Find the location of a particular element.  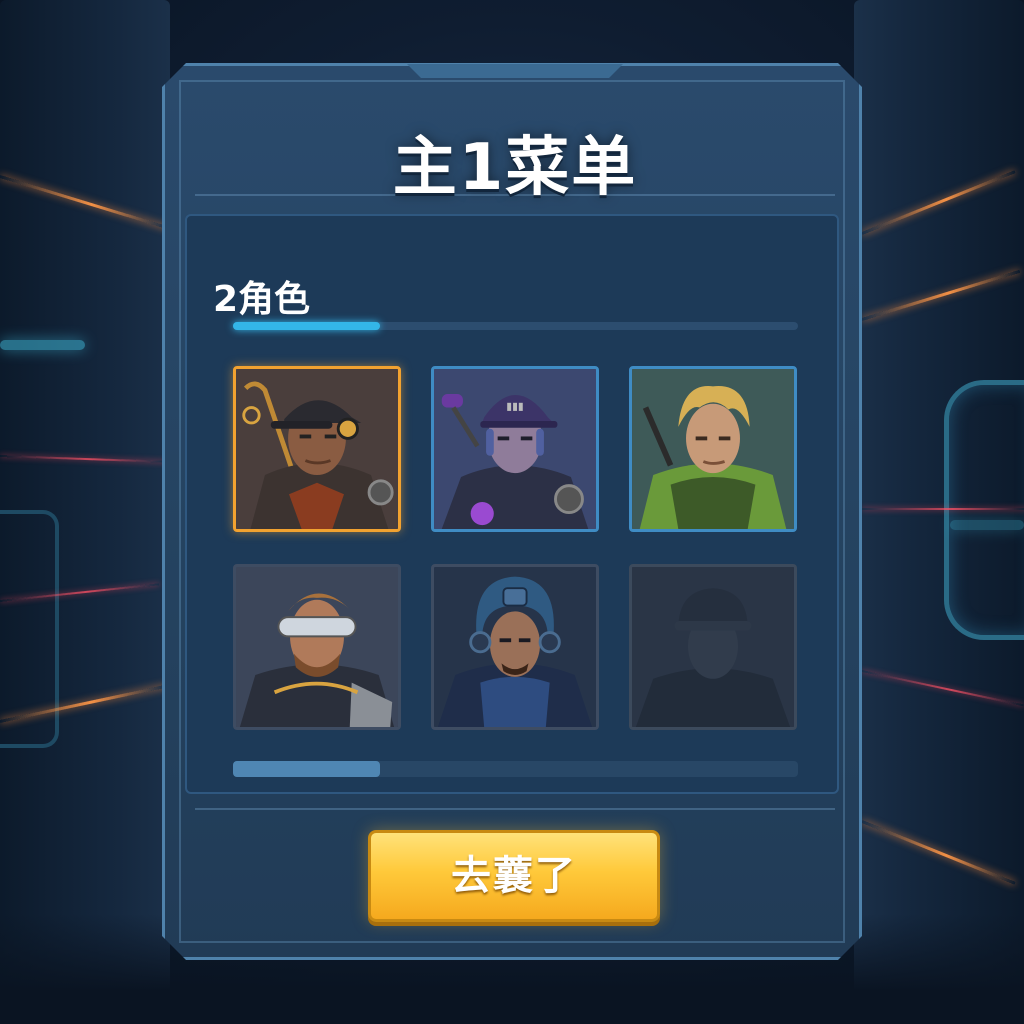

section-underline-fill is located at coordinates (306, 326).